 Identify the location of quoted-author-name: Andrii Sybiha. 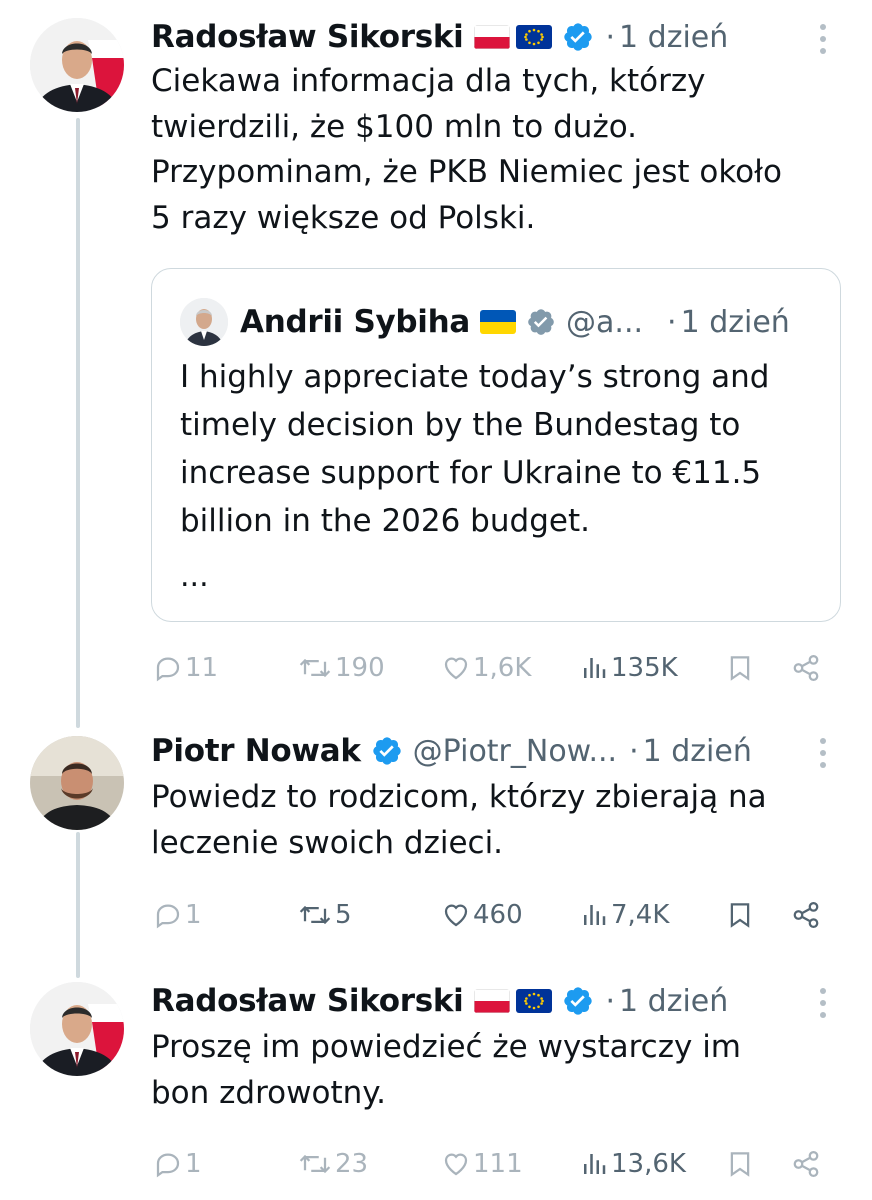
(355, 322).